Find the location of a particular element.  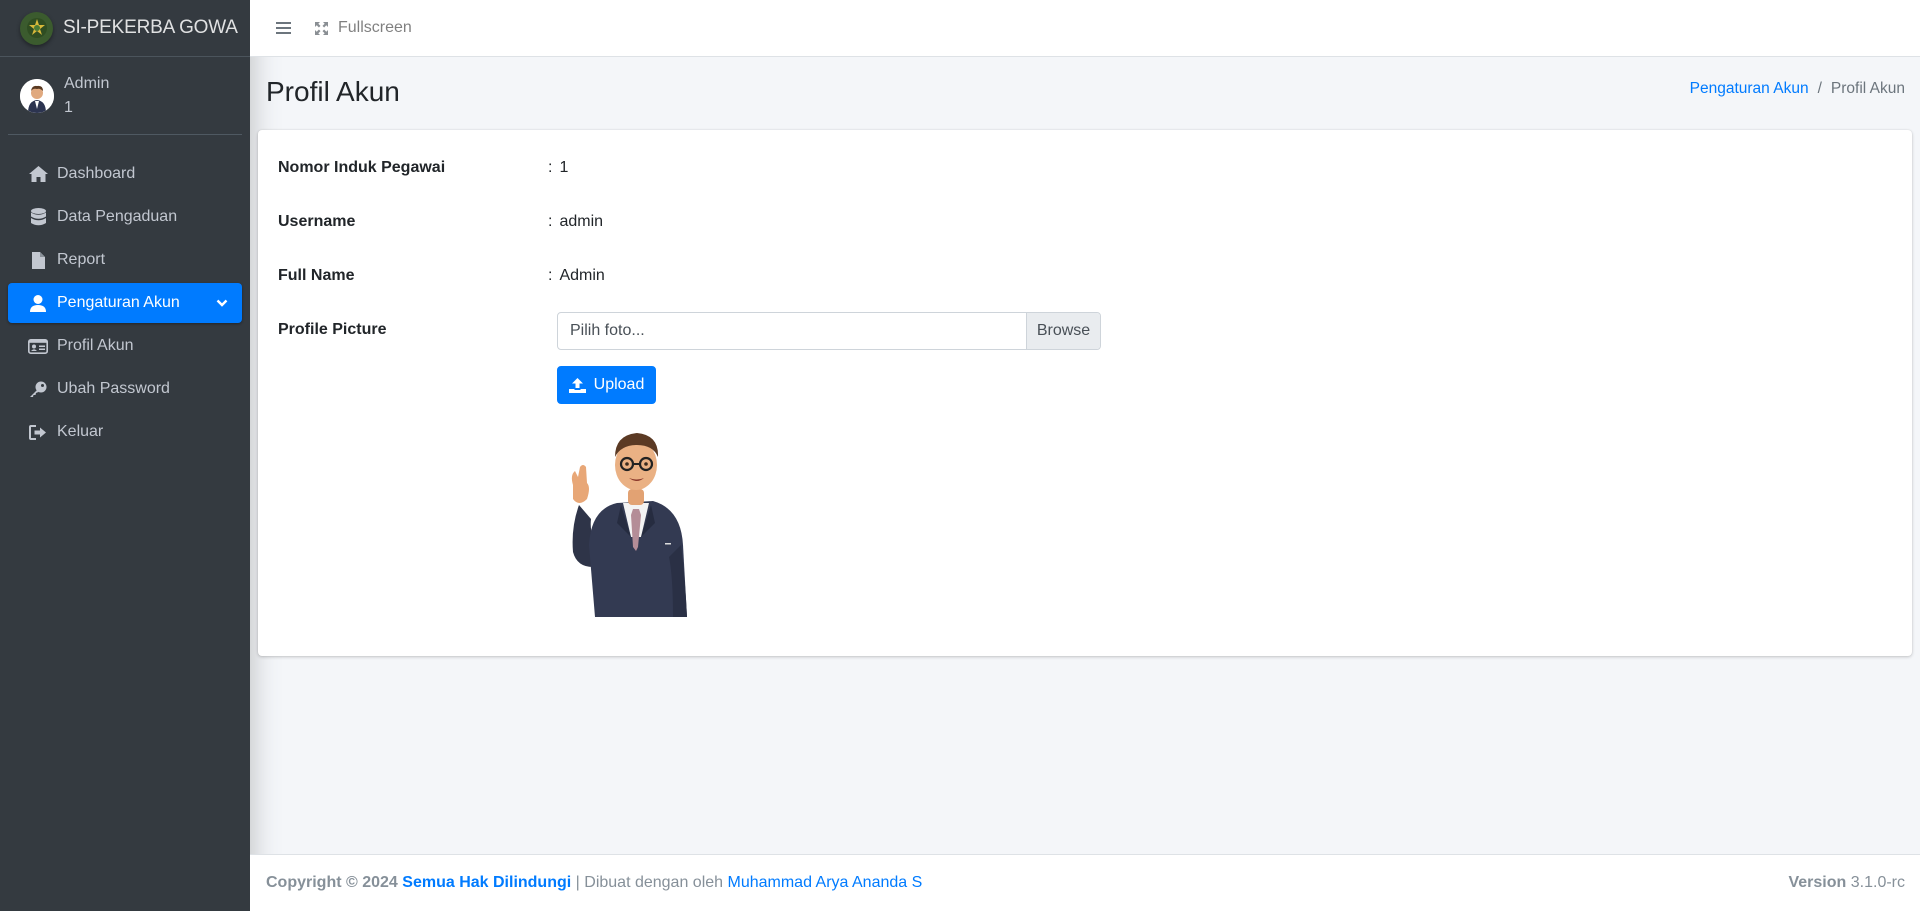

fullscreen-button: Fullscreen is located at coordinates (363, 28).